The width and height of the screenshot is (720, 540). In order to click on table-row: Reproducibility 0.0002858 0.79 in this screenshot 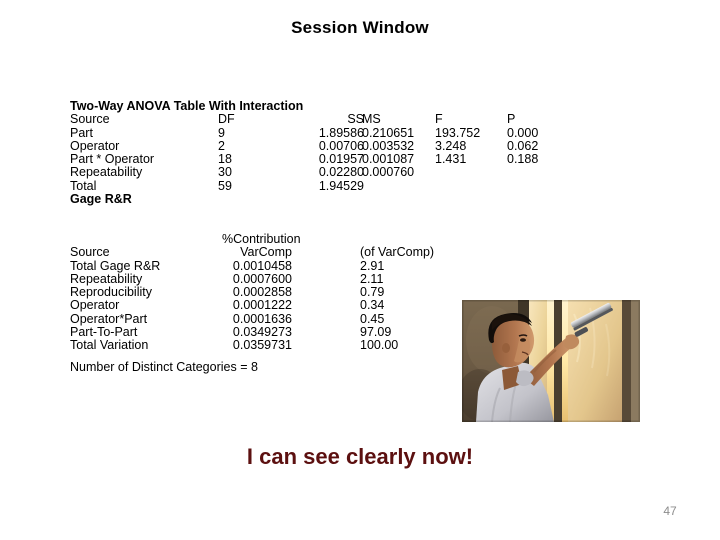, I will do `click(370, 292)`.